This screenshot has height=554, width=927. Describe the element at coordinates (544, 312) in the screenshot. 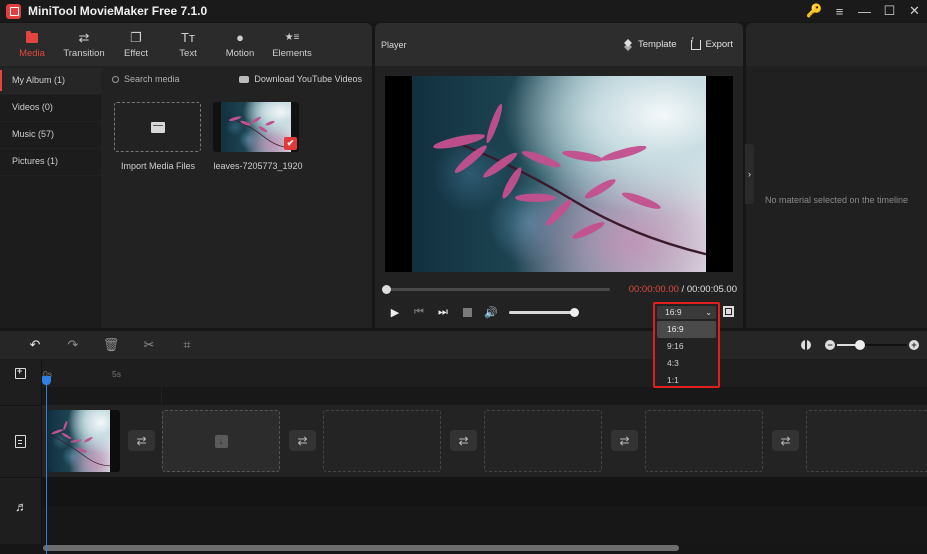

I see `volume-slider` at that location.